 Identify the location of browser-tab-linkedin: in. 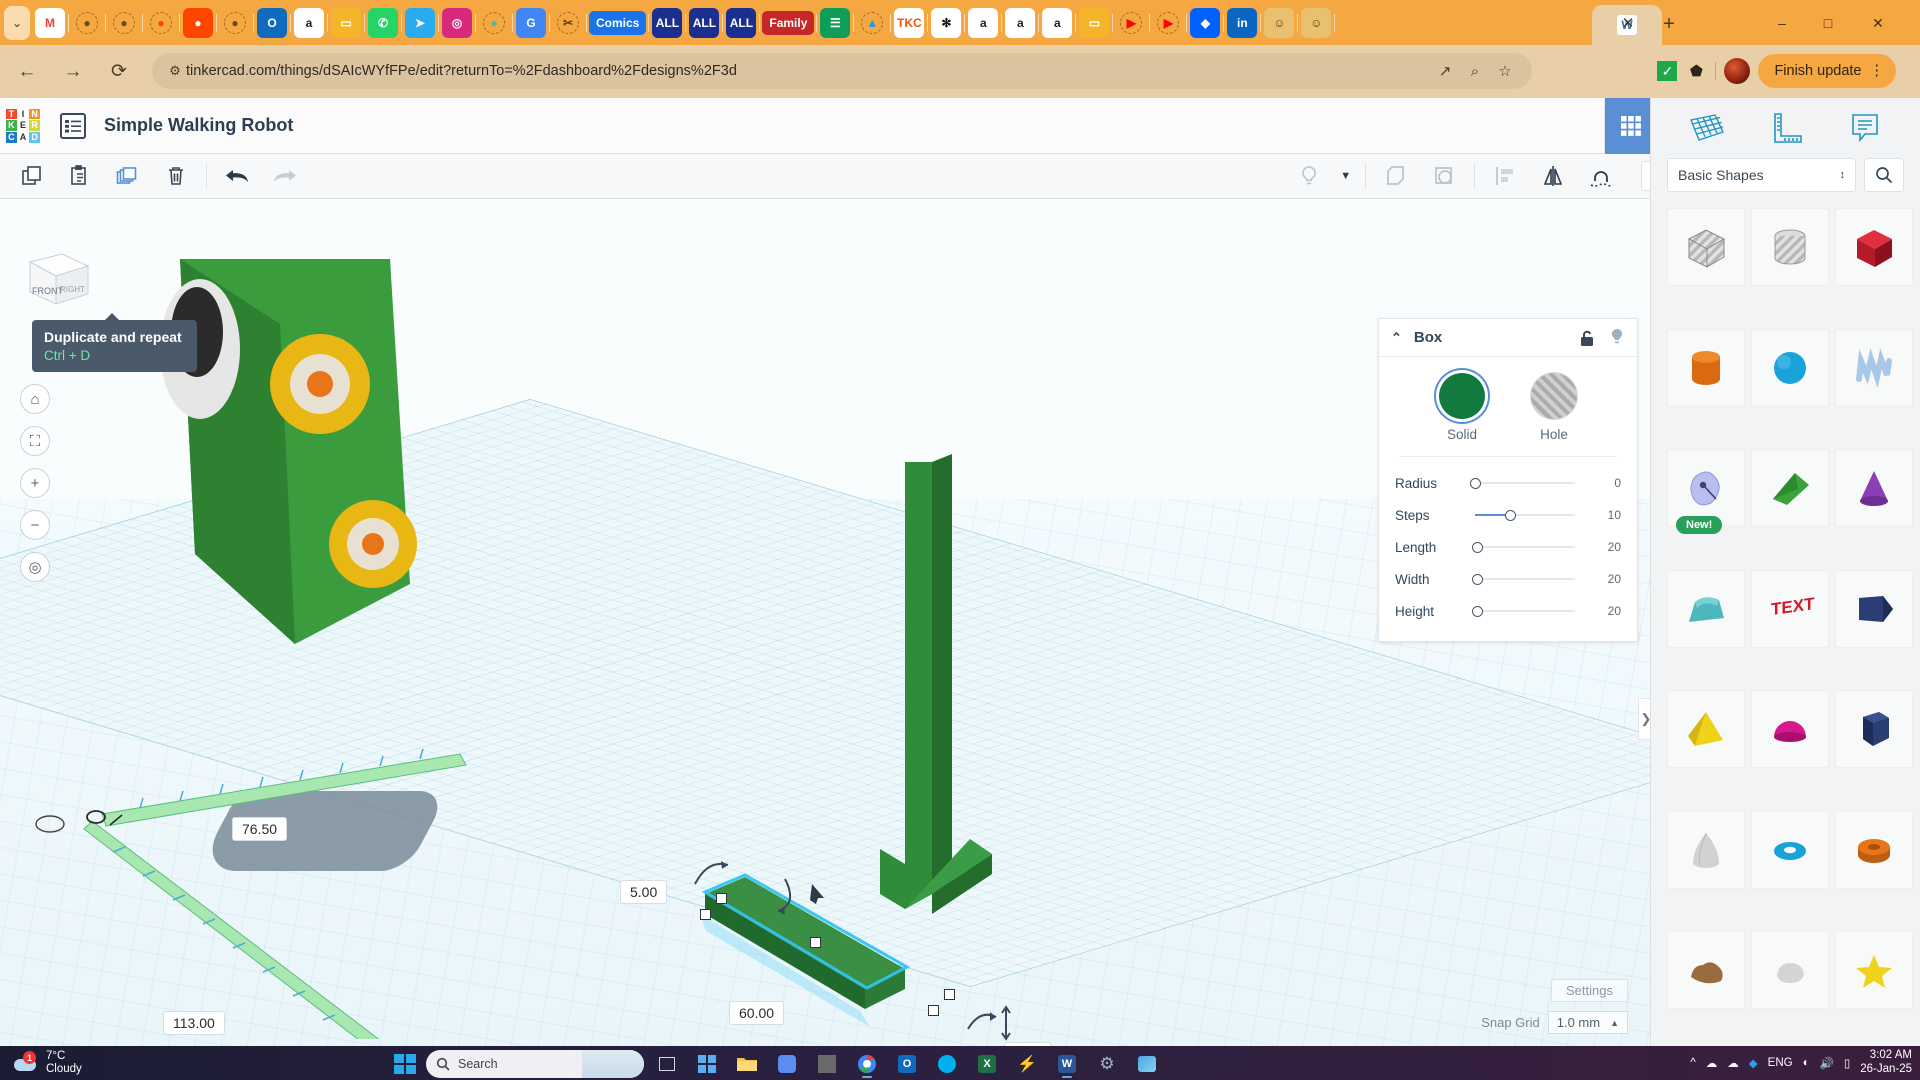
(1242, 22).